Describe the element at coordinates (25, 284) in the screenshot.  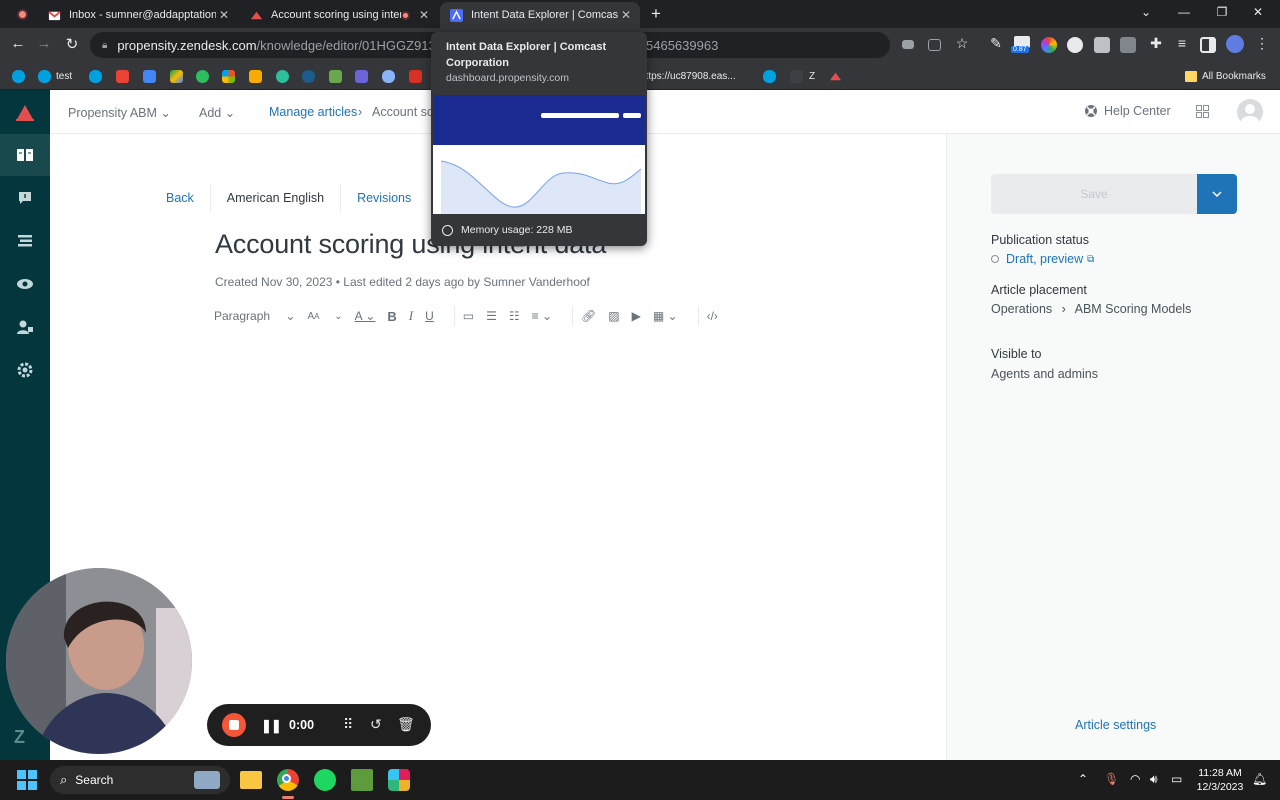
I see `sidebar-item-preview` at that location.